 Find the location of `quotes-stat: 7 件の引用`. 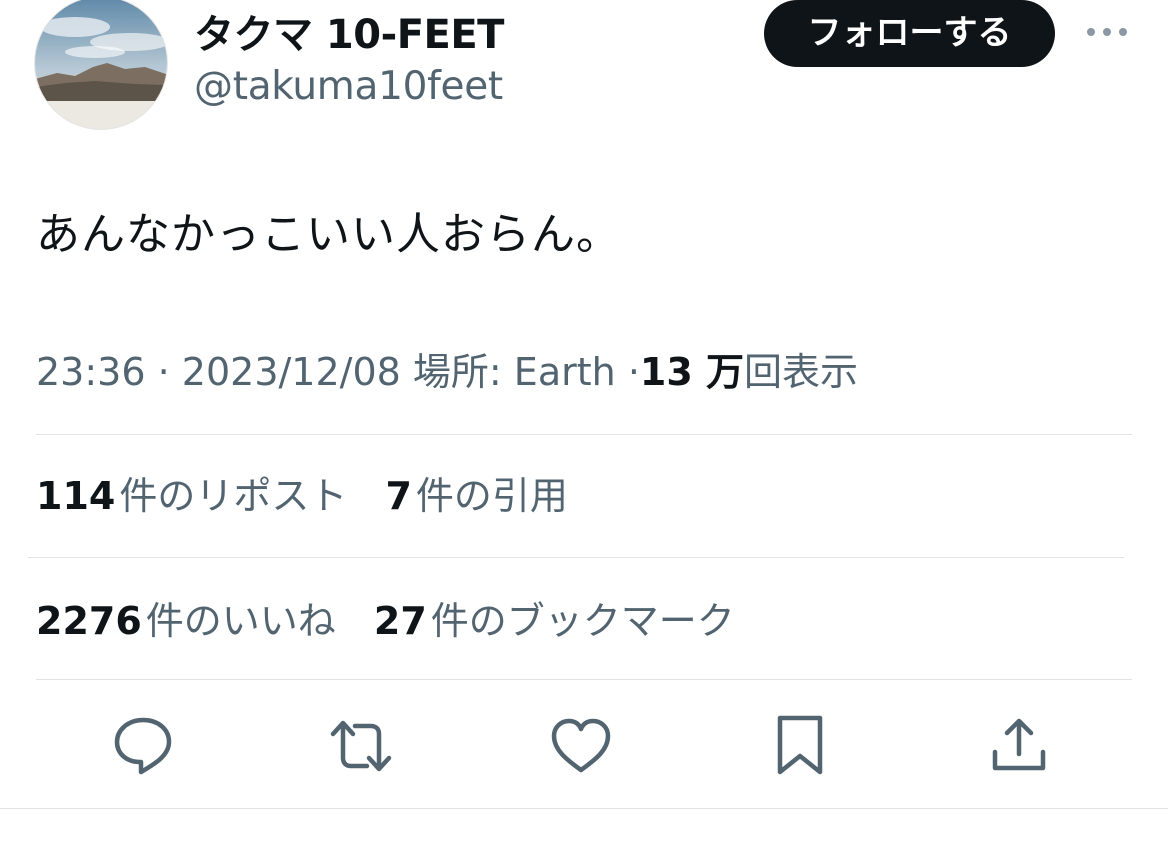

quotes-stat: 7 件の引用 is located at coordinates (476, 496).